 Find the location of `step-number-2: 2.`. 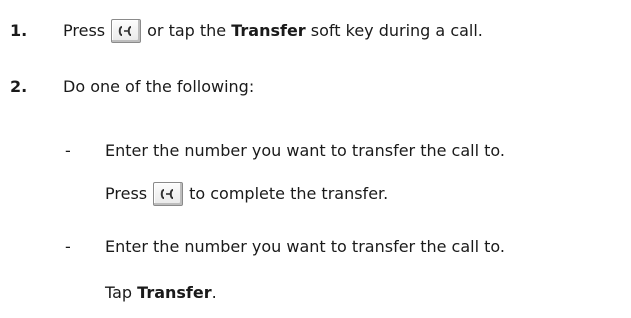

step-number-2: 2. is located at coordinates (19, 86).